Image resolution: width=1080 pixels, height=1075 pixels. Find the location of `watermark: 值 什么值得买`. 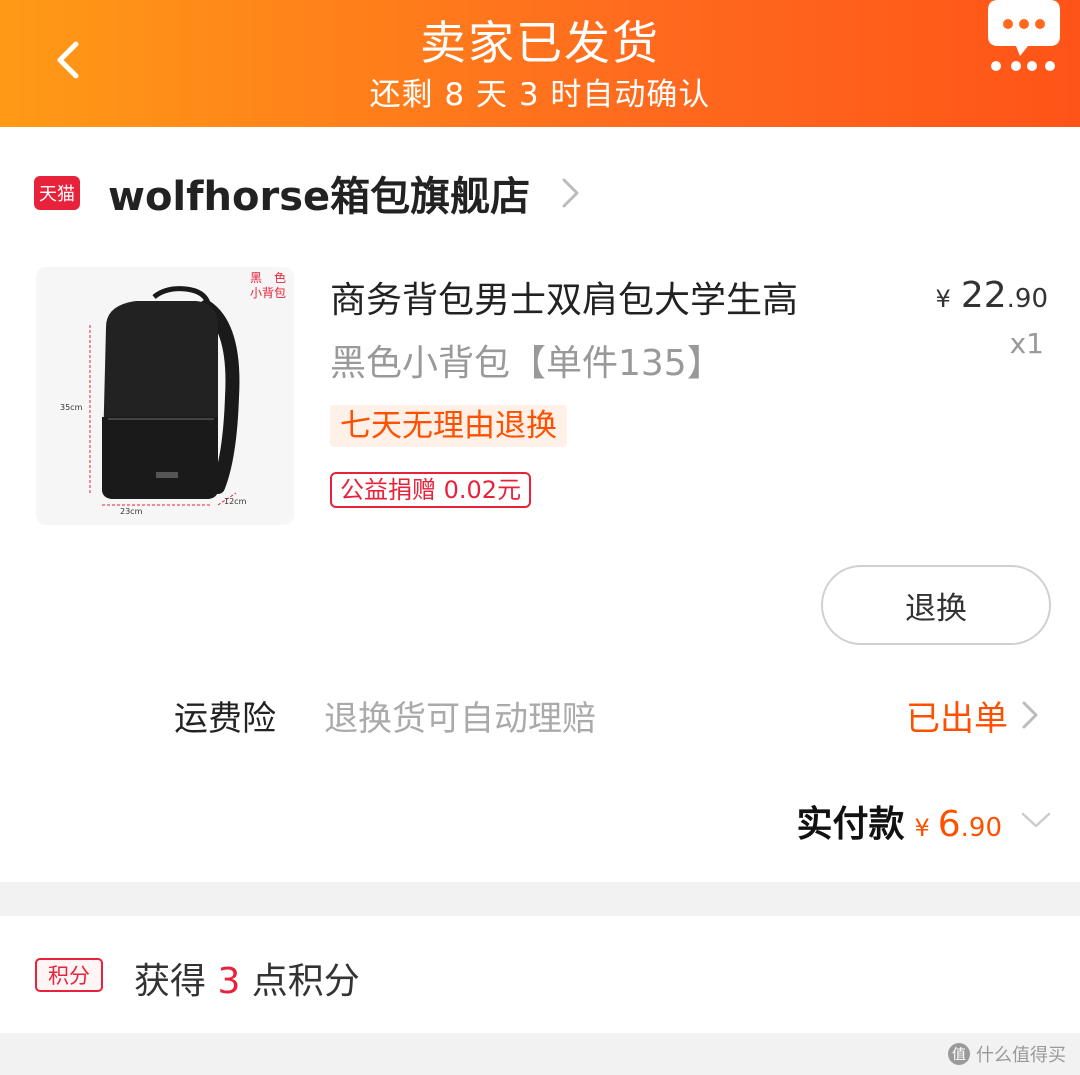

watermark: 值 什么值得买 is located at coordinates (1007, 1054).